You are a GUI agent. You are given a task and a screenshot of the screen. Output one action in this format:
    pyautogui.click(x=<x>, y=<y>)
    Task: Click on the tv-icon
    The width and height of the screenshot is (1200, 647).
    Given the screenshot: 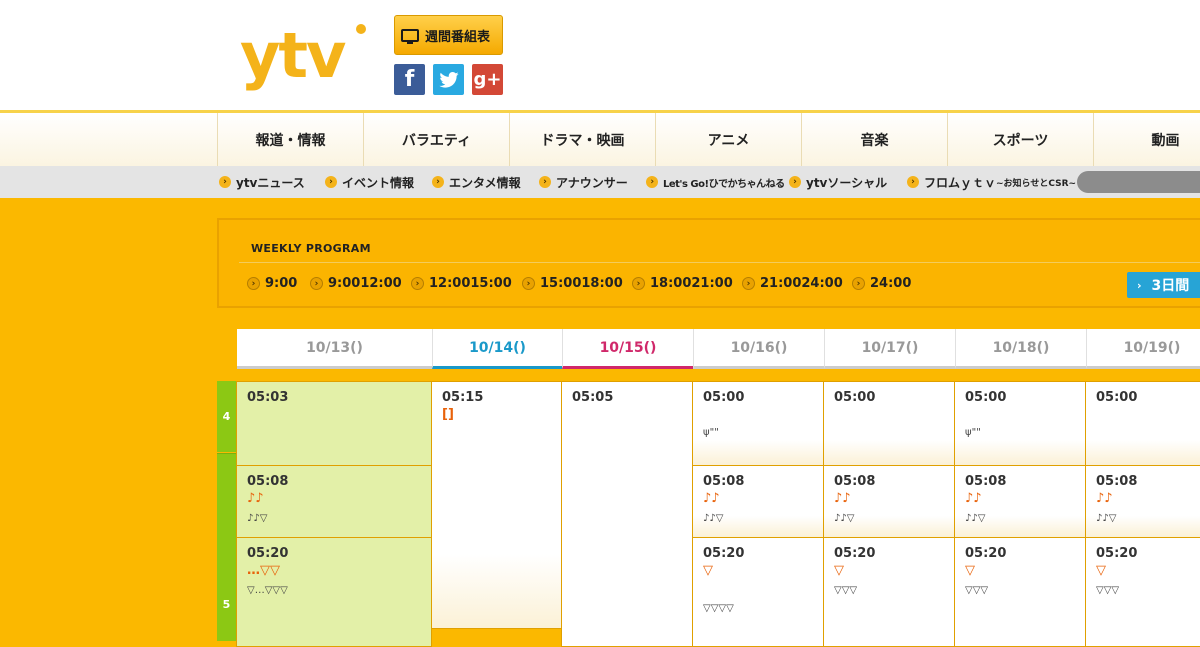 What is the action you would take?
    pyautogui.click(x=410, y=36)
    